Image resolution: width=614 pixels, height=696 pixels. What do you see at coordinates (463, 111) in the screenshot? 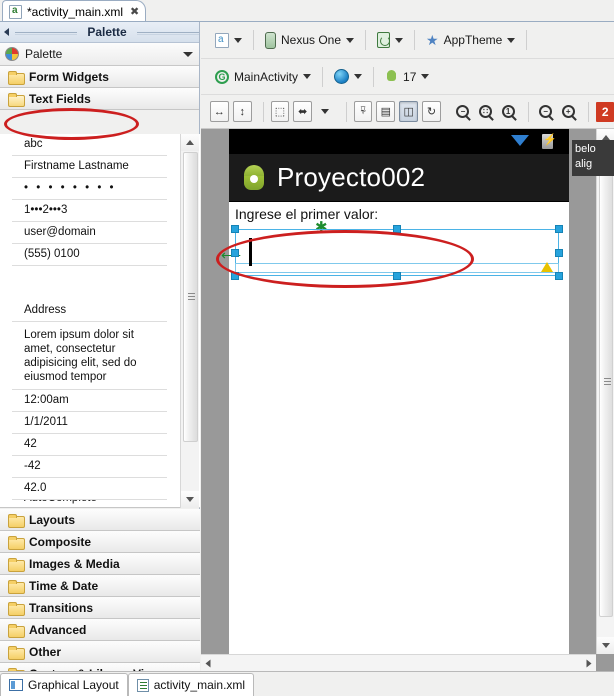
I see `zoom-fit-button: −` at bounding box center [463, 111].